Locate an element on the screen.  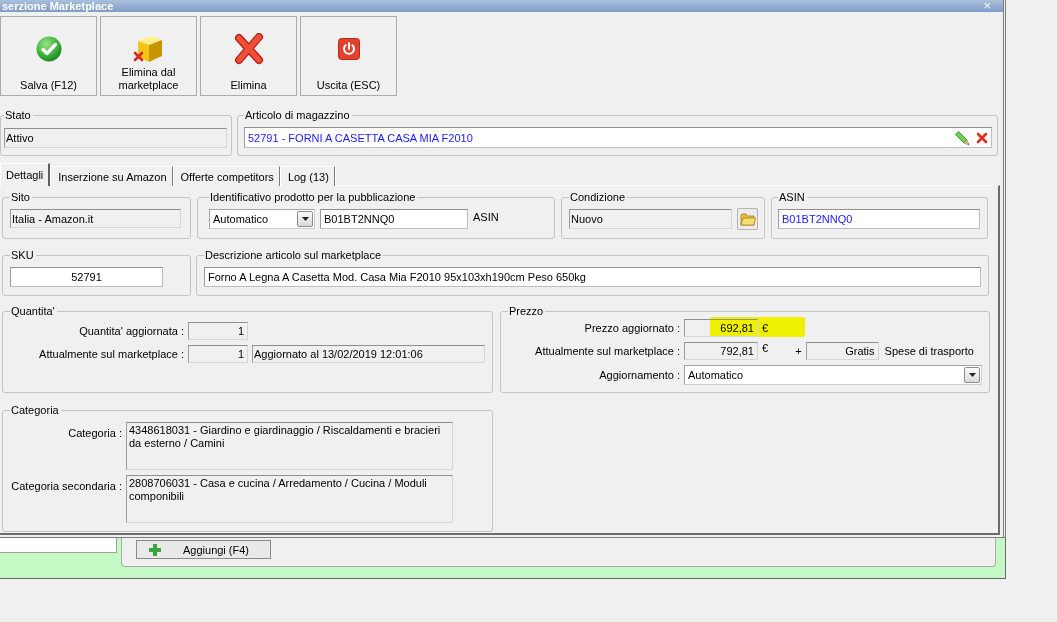
plus-sign: + is located at coordinates (798, 351).